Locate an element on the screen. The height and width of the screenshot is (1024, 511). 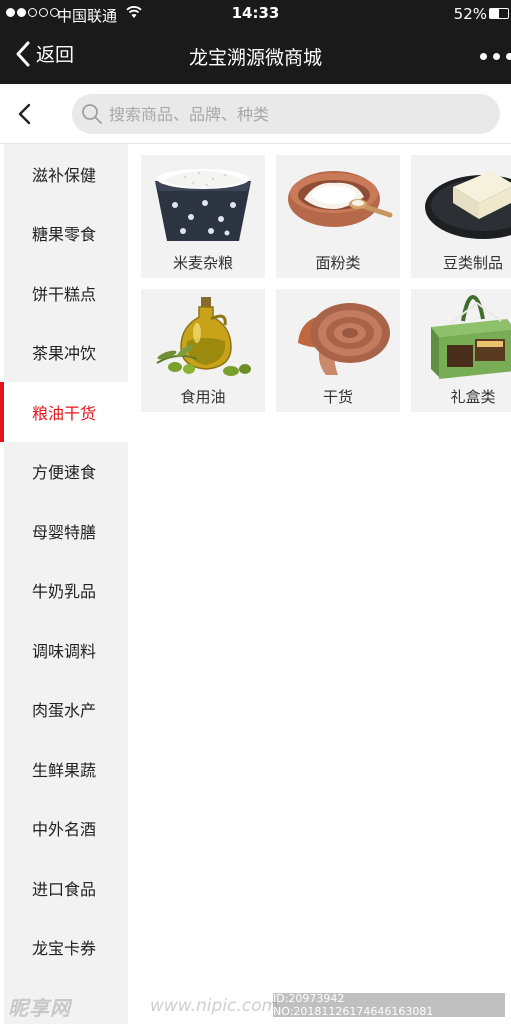
category-label: 进口食品 is located at coordinates (63, 889).